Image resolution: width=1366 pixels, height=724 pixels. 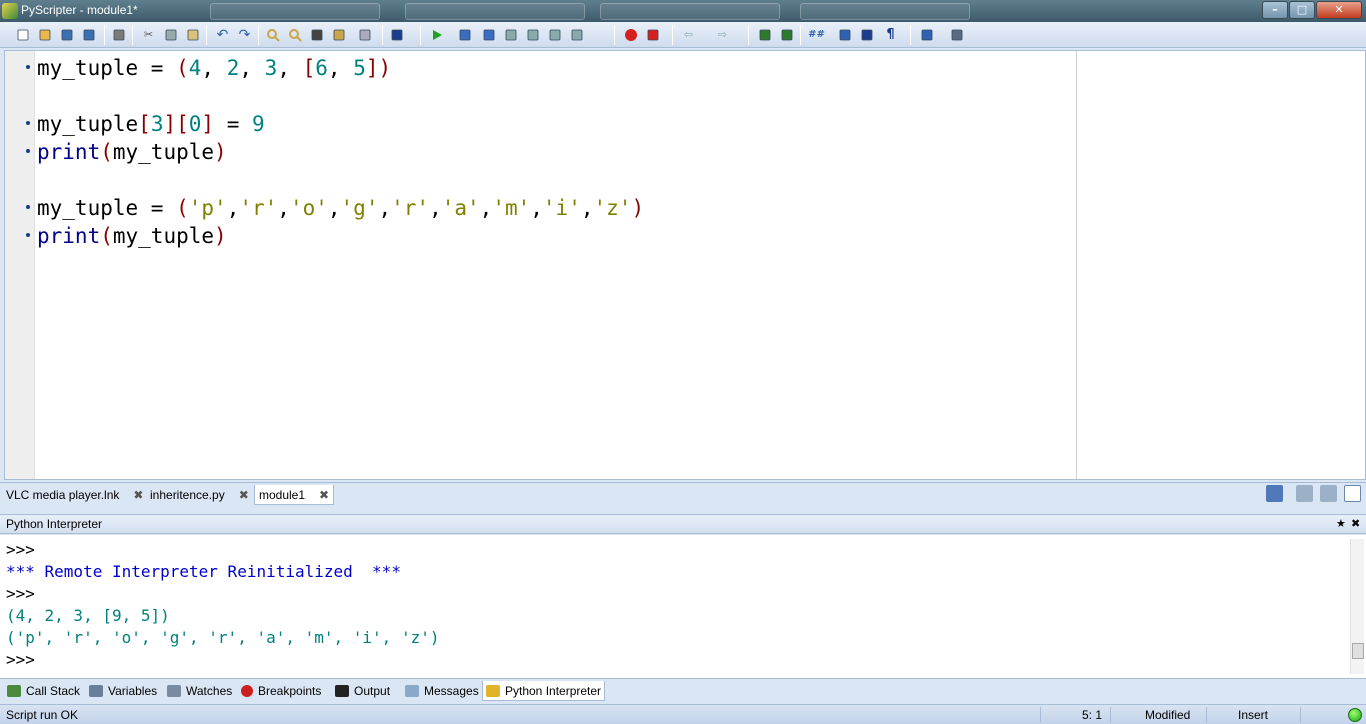 What do you see at coordinates (199, 691) in the screenshot?
I see `tab-watches: Watches` at bounding box center [199, 691].